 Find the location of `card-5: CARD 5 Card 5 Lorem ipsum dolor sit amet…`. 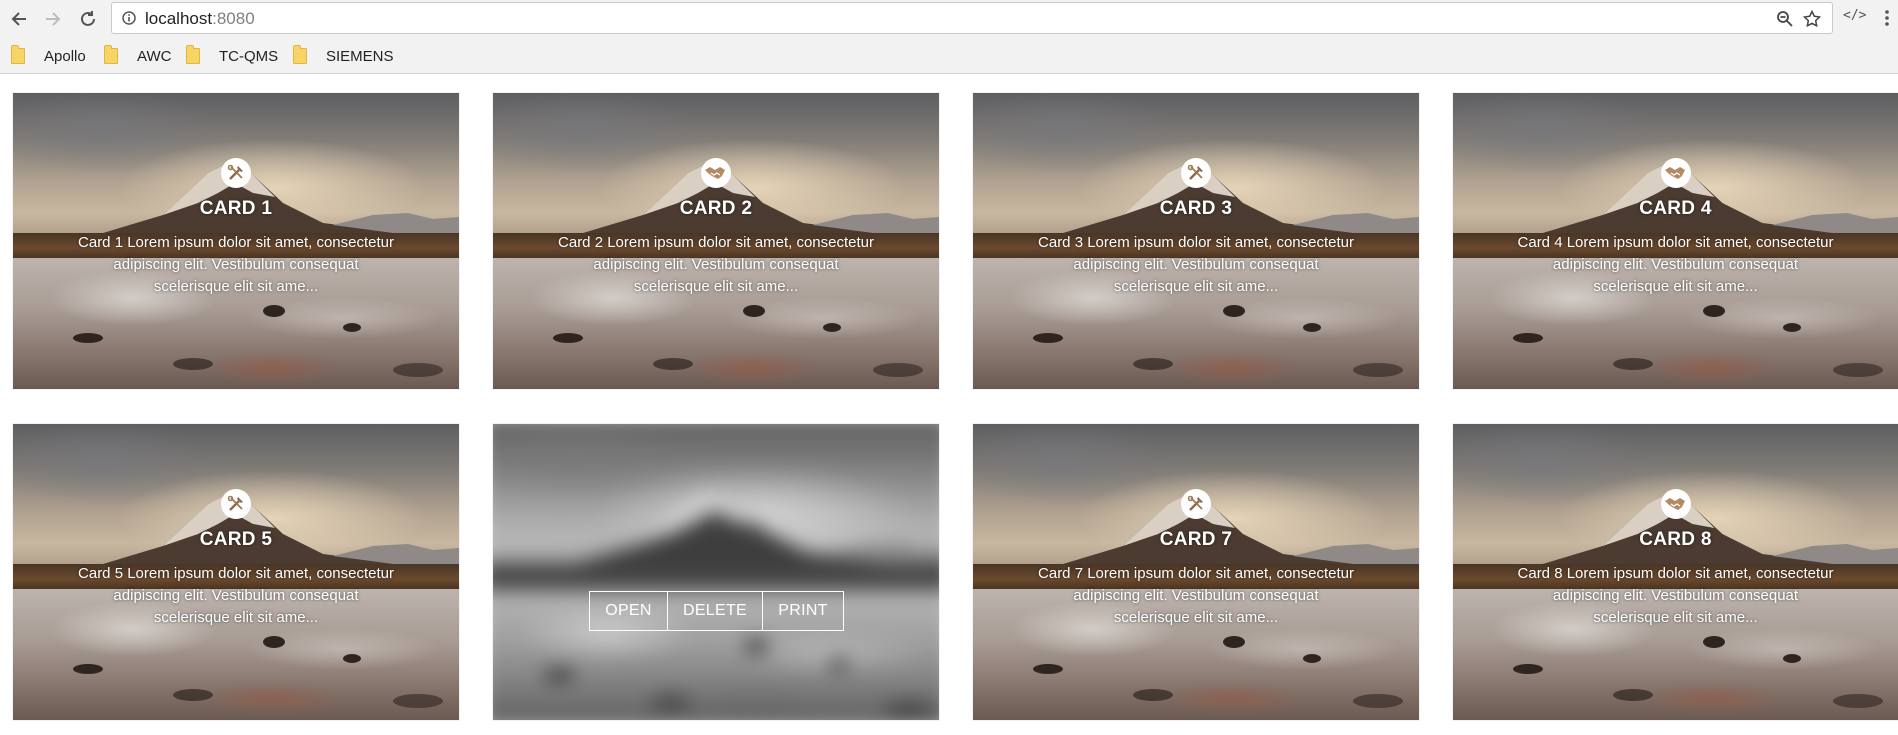

card-5: CARD 5 Card 5 Lorem ipsum dolor sit amet… is located at coordinates (236, 572).